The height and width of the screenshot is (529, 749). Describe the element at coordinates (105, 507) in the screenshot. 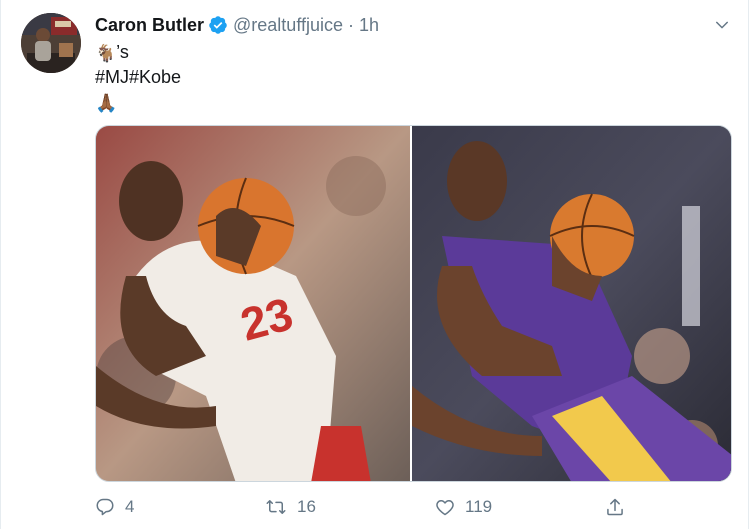

I see `reply-icon` at that location.